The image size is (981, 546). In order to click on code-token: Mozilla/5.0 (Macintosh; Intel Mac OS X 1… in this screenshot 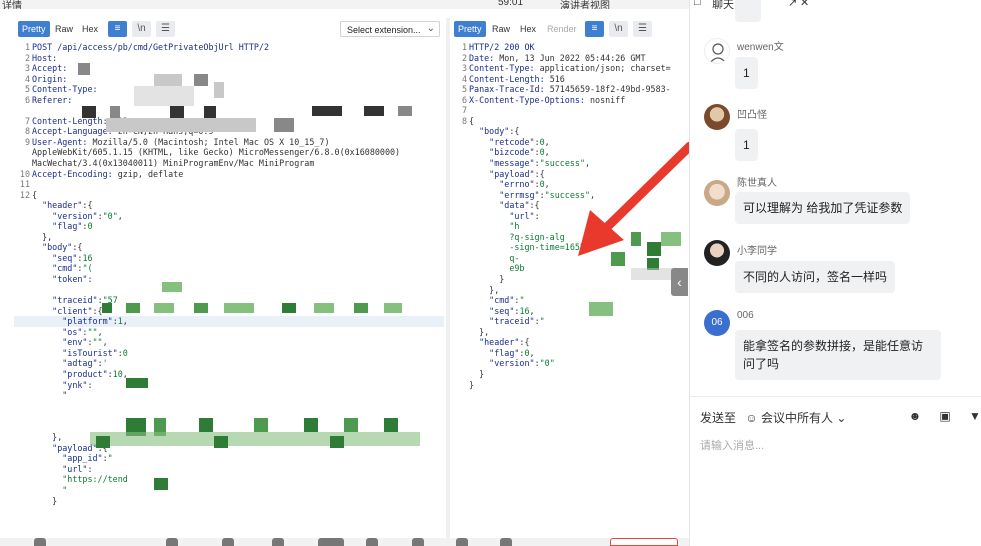, I will do `click(211, 141)`.